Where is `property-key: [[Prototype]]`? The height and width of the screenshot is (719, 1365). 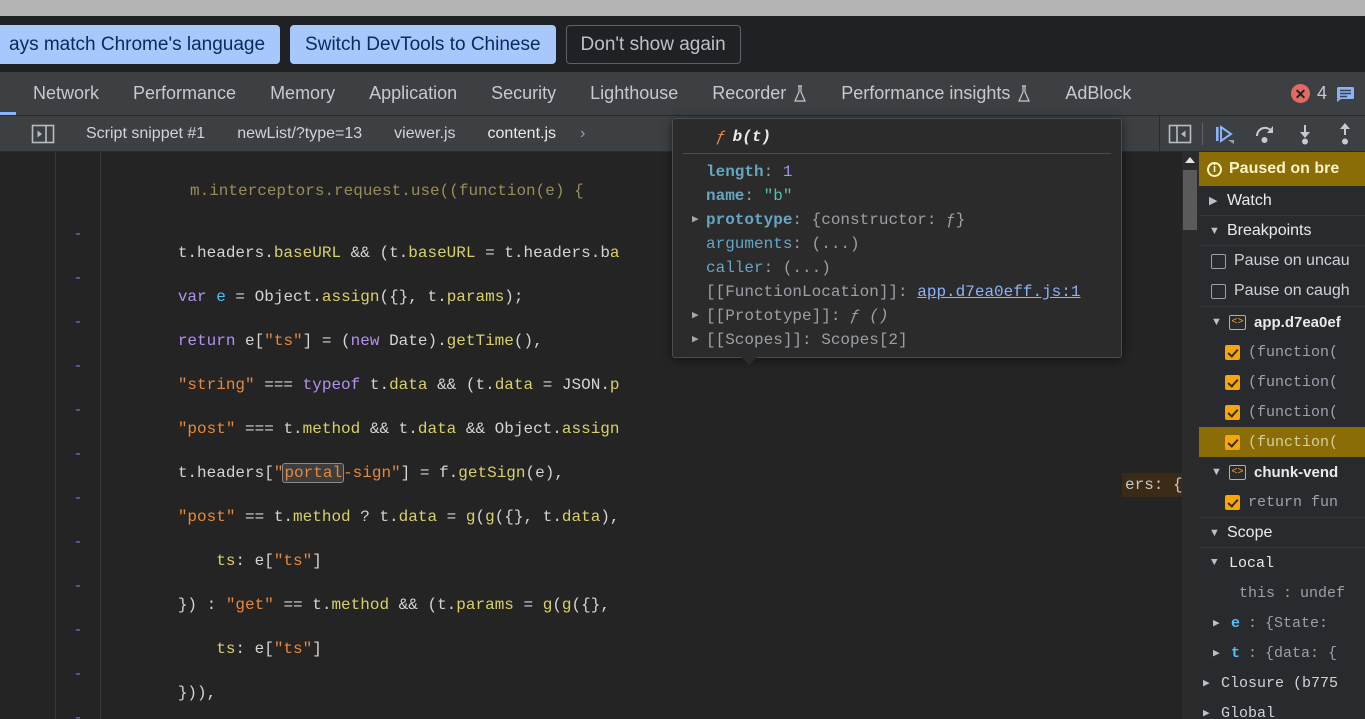 property-key: [[Prototype]] is located at coordinates (768, 316).